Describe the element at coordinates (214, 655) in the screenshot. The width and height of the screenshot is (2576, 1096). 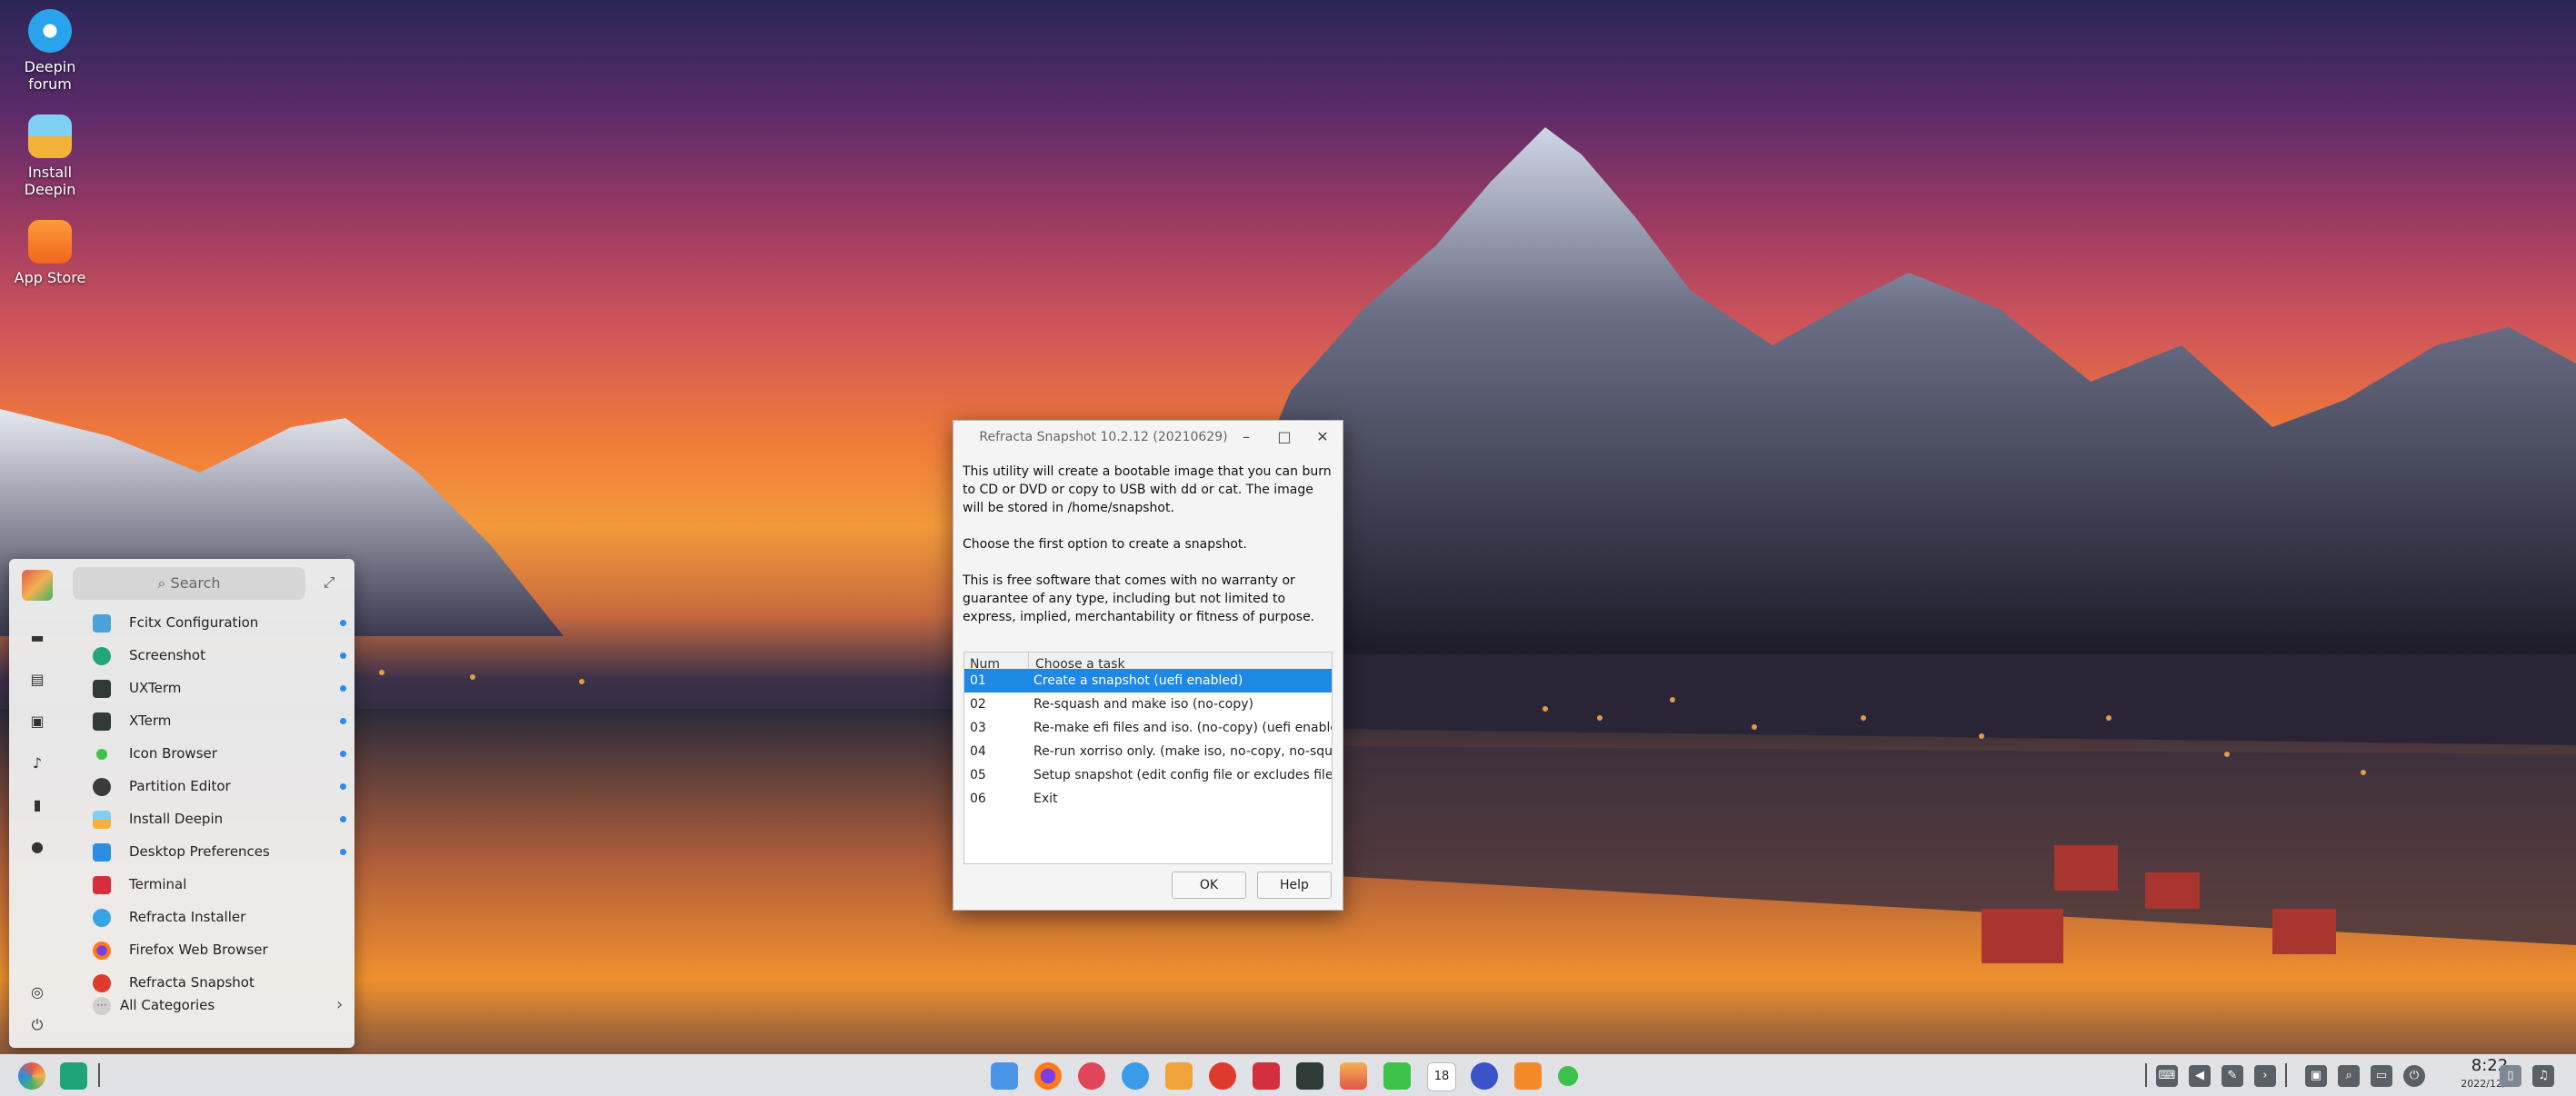
I see `launcher-item-screenshot: Screenshot` at that location.